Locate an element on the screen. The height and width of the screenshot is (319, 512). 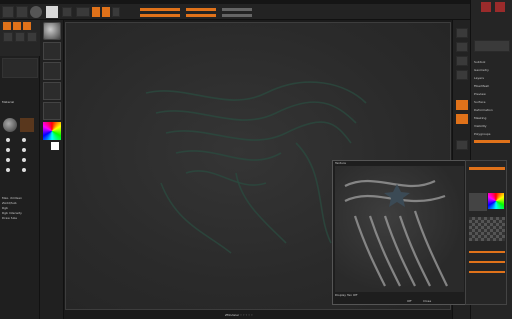
stroke-icon is located at coordinates (17, 26).